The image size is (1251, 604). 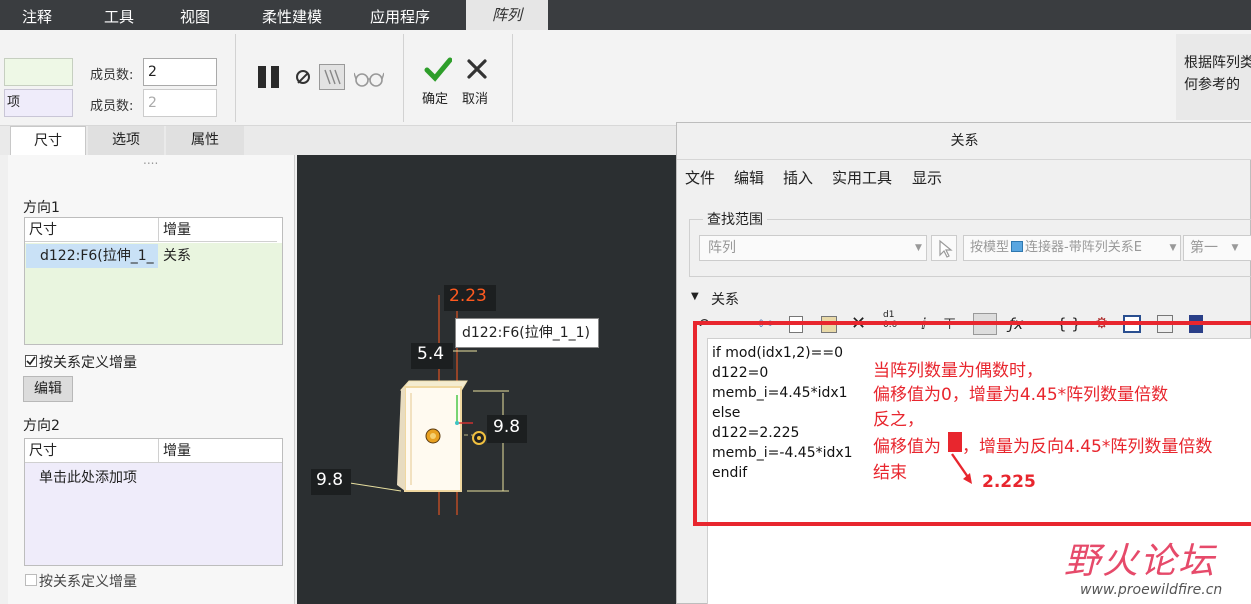 I want to click on menu-item-applications: 应用程序, so click(x=400, y=16).